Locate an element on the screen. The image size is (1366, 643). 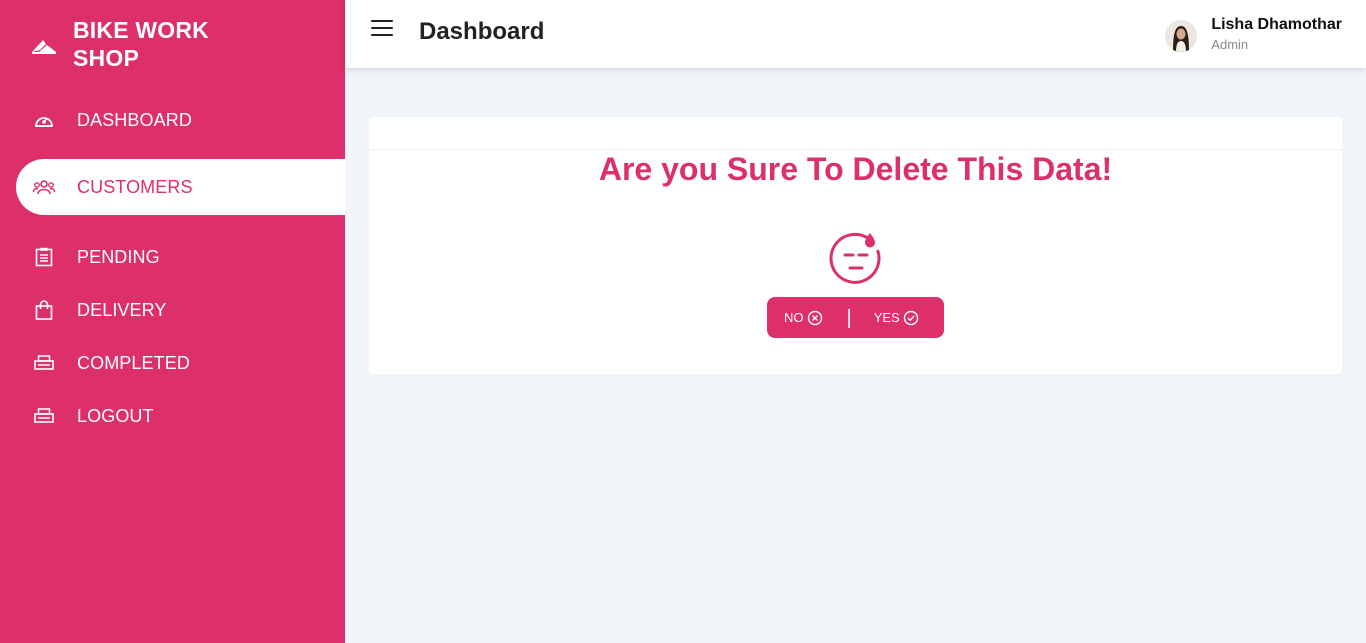
avatar is located at coordinates (1181, 36).